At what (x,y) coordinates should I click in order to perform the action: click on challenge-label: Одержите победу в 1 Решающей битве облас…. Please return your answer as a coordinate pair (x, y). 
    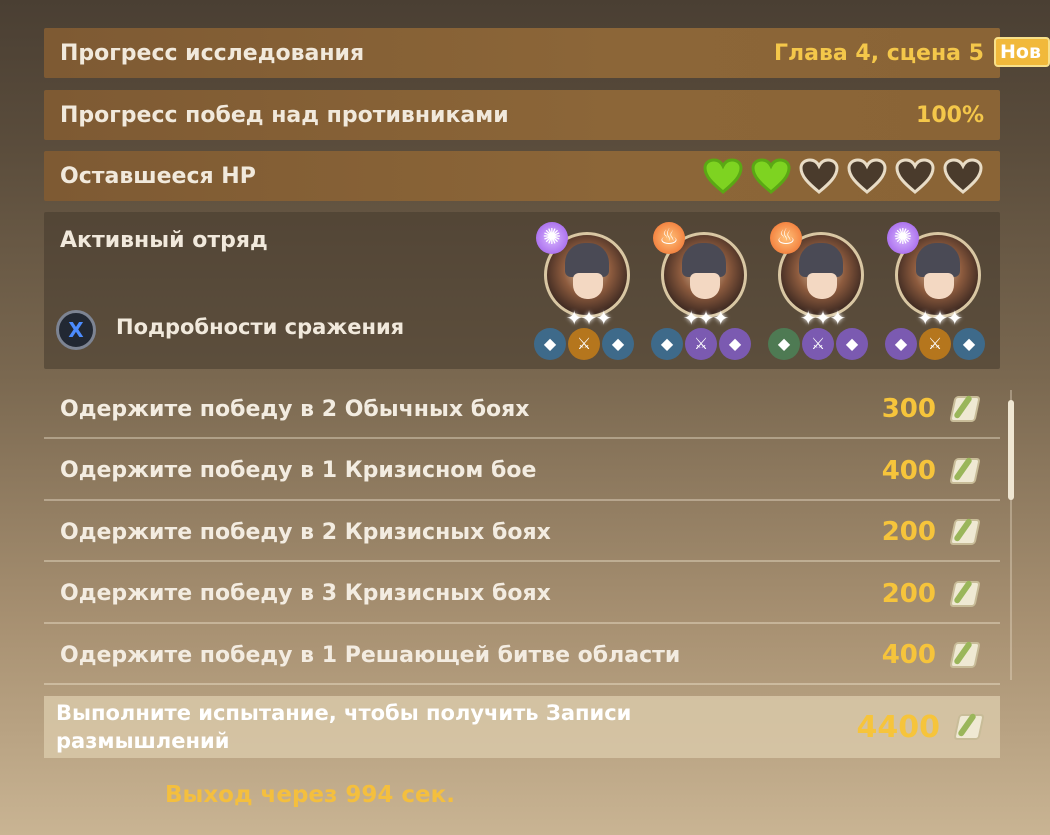
    Looking at the image, I should click on (370, 655).